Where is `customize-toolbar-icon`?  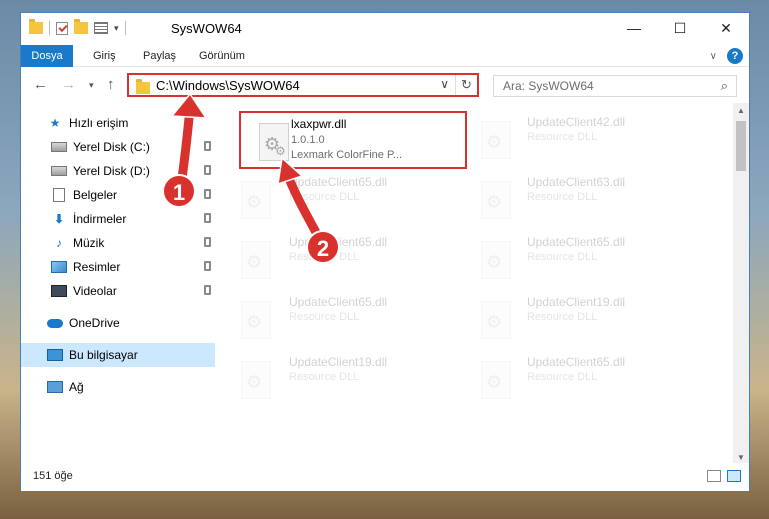
customize-toolbar-icon is located at coordinates (101, 28).